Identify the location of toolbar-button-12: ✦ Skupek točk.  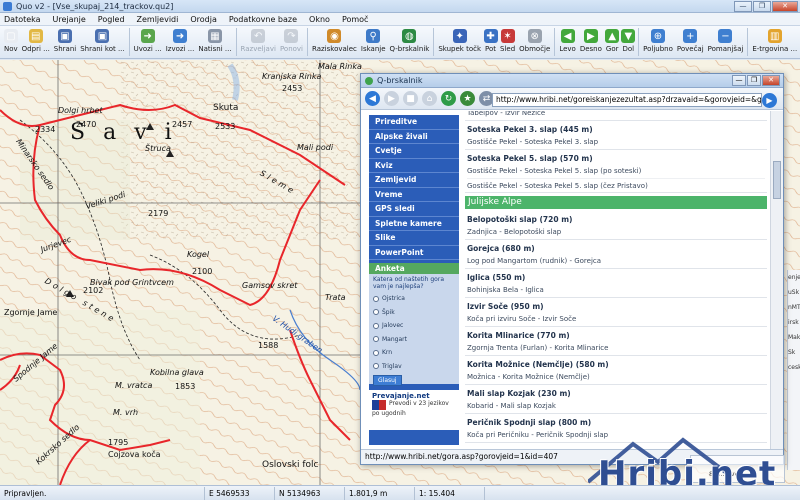
(459, 42).